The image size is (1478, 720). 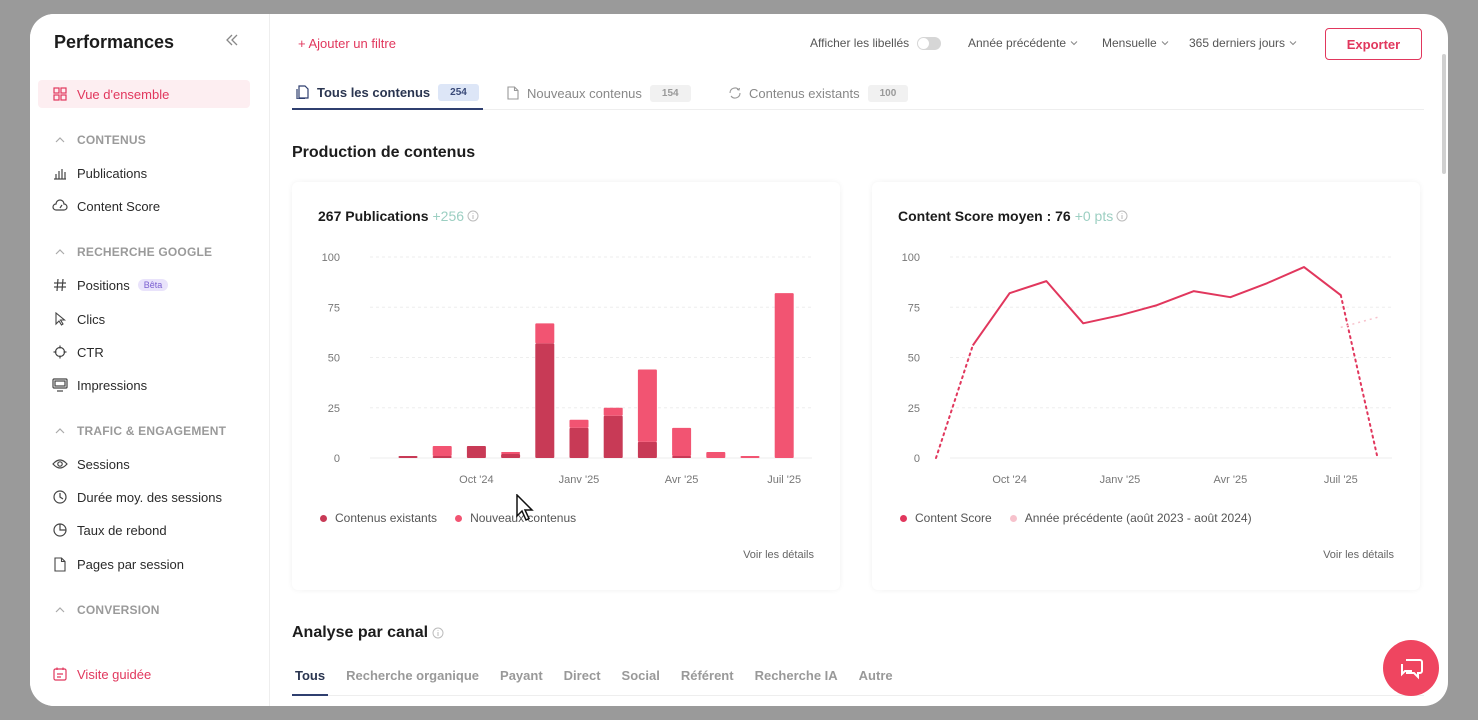 I want to click on section-label: RECHERCHE GOOGLE, so click(x=145, y=252).